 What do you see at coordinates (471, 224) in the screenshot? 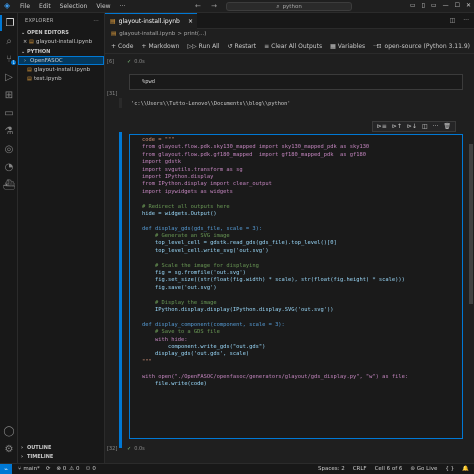
I see `scrollbar-thumb` at bounding box center [471, 224].